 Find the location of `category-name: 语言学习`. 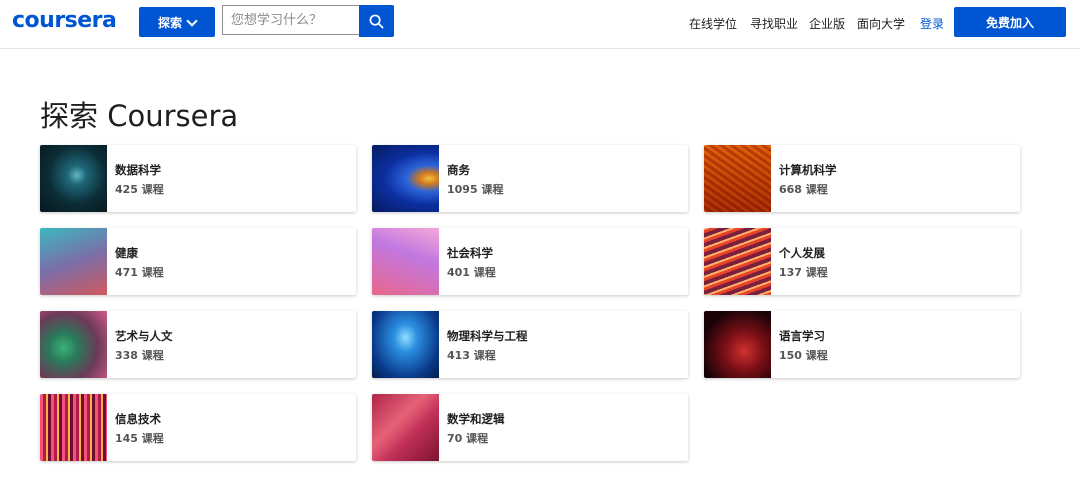

category-name: 语言学习 is located at coordinates (802, 336).